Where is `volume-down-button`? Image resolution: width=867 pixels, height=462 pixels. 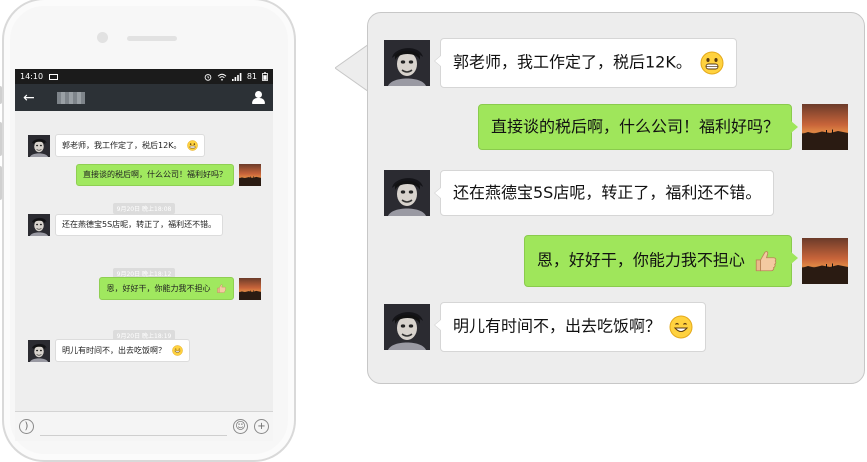
volume-down-button is located at coordinates (1, 183).